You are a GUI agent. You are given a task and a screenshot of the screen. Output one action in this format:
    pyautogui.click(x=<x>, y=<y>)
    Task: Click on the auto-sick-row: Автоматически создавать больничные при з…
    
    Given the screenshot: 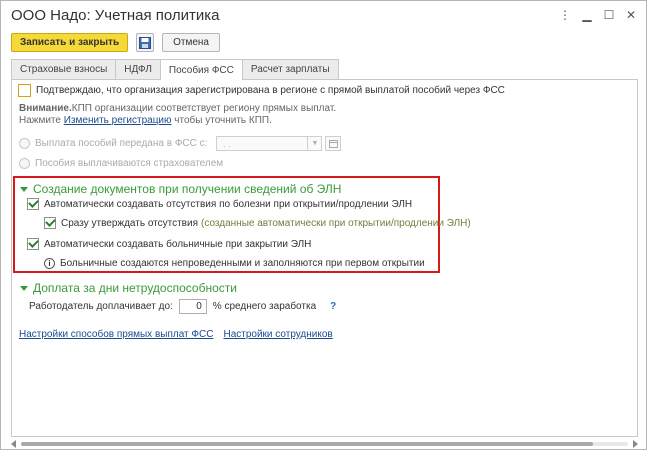 What is the action you would take?
    pyautogui.click(x=169, y=244)
    